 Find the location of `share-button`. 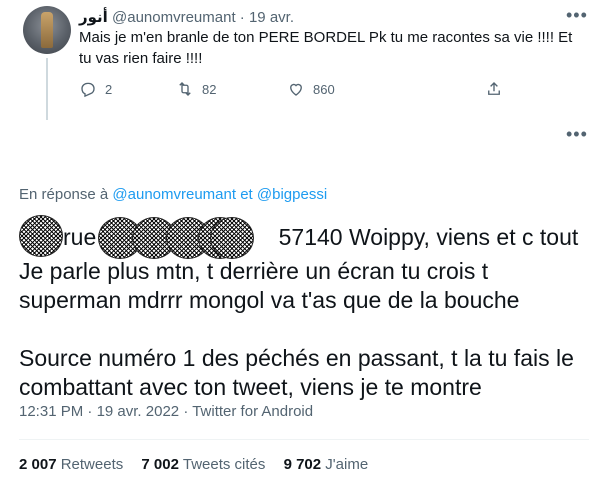

share-button is located at coordinates (498, 89).